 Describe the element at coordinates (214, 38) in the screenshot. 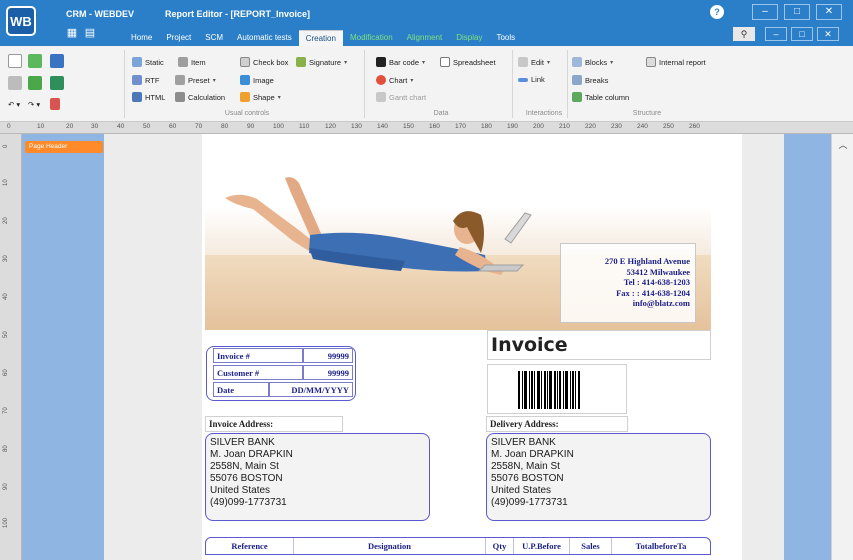

I see `tab-scm: SCM` at that location.